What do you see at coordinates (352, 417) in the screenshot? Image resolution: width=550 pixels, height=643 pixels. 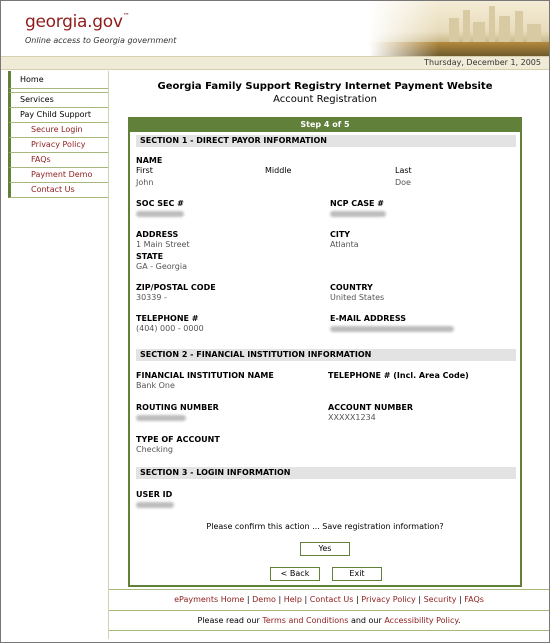 I see `account-number-value: XXXXX1234` at bounding box center [352, 417].